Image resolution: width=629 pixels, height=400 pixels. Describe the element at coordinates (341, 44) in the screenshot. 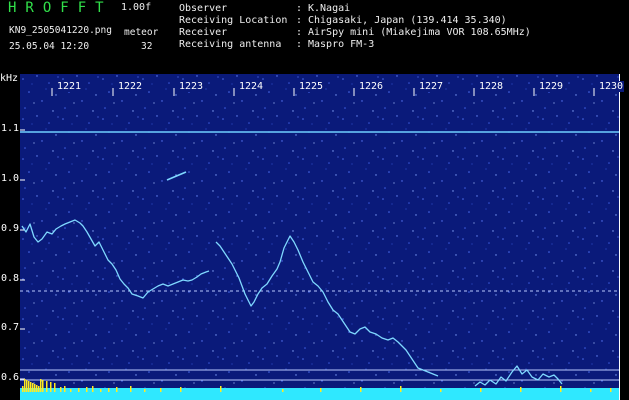

I see `antenna-value: Maspro FM-3` at that location.